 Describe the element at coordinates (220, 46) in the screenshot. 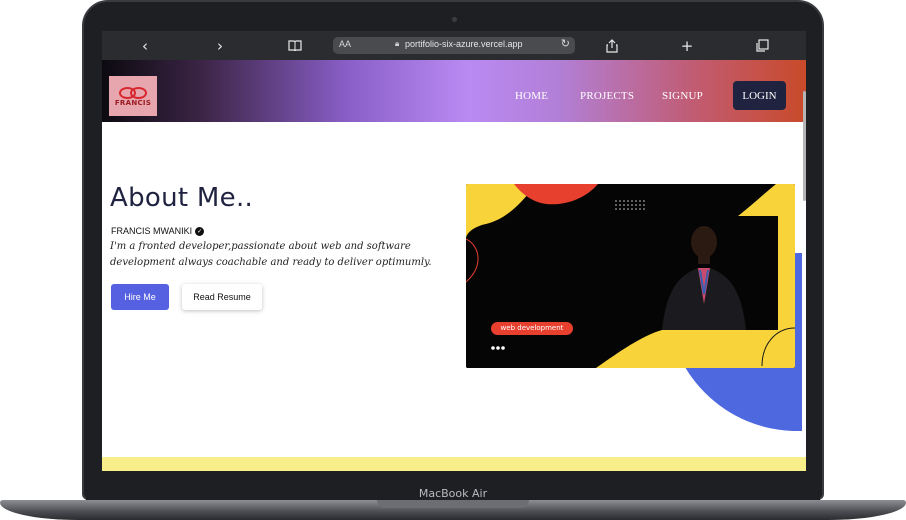

I see `chevron-right-icon: ›` at that location.